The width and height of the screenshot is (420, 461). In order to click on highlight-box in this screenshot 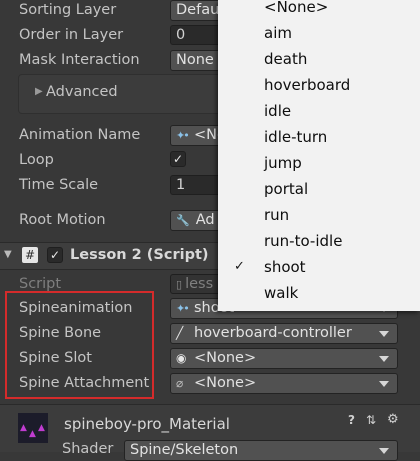, I will do `click(79, 345)`.